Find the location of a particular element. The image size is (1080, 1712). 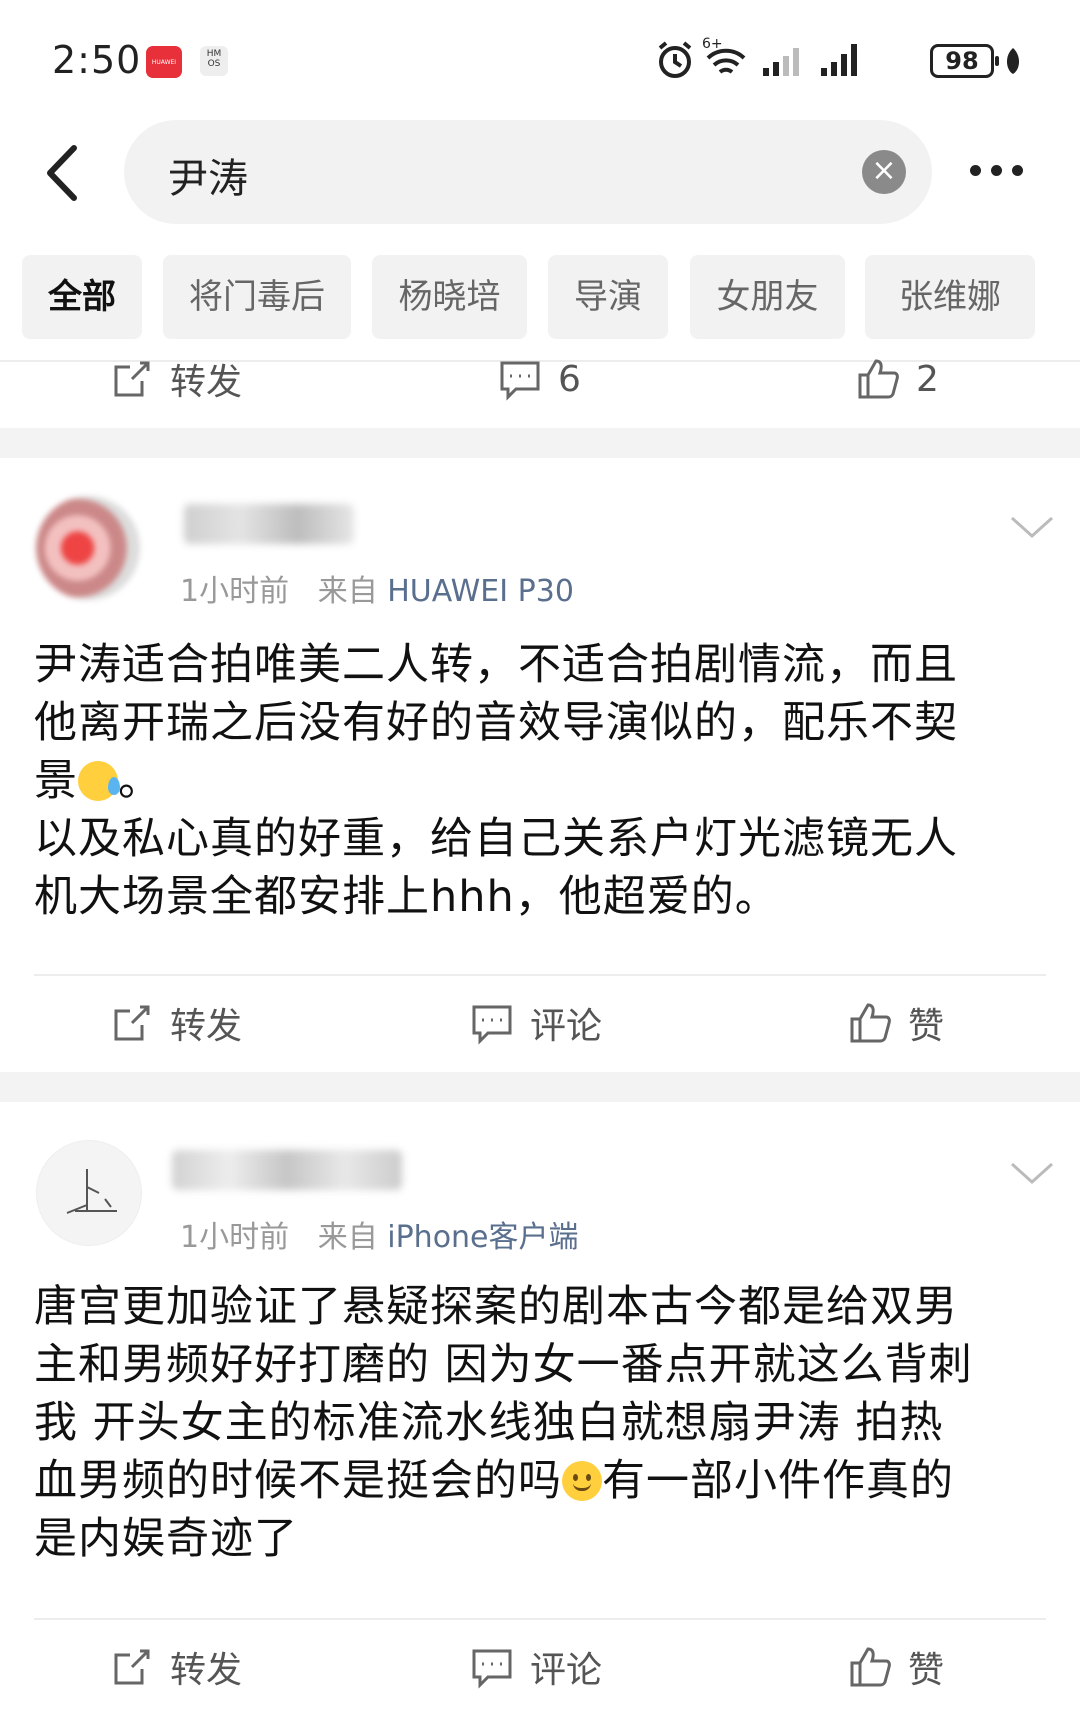

comment-button: 6 is located at coordinates (539, 379).